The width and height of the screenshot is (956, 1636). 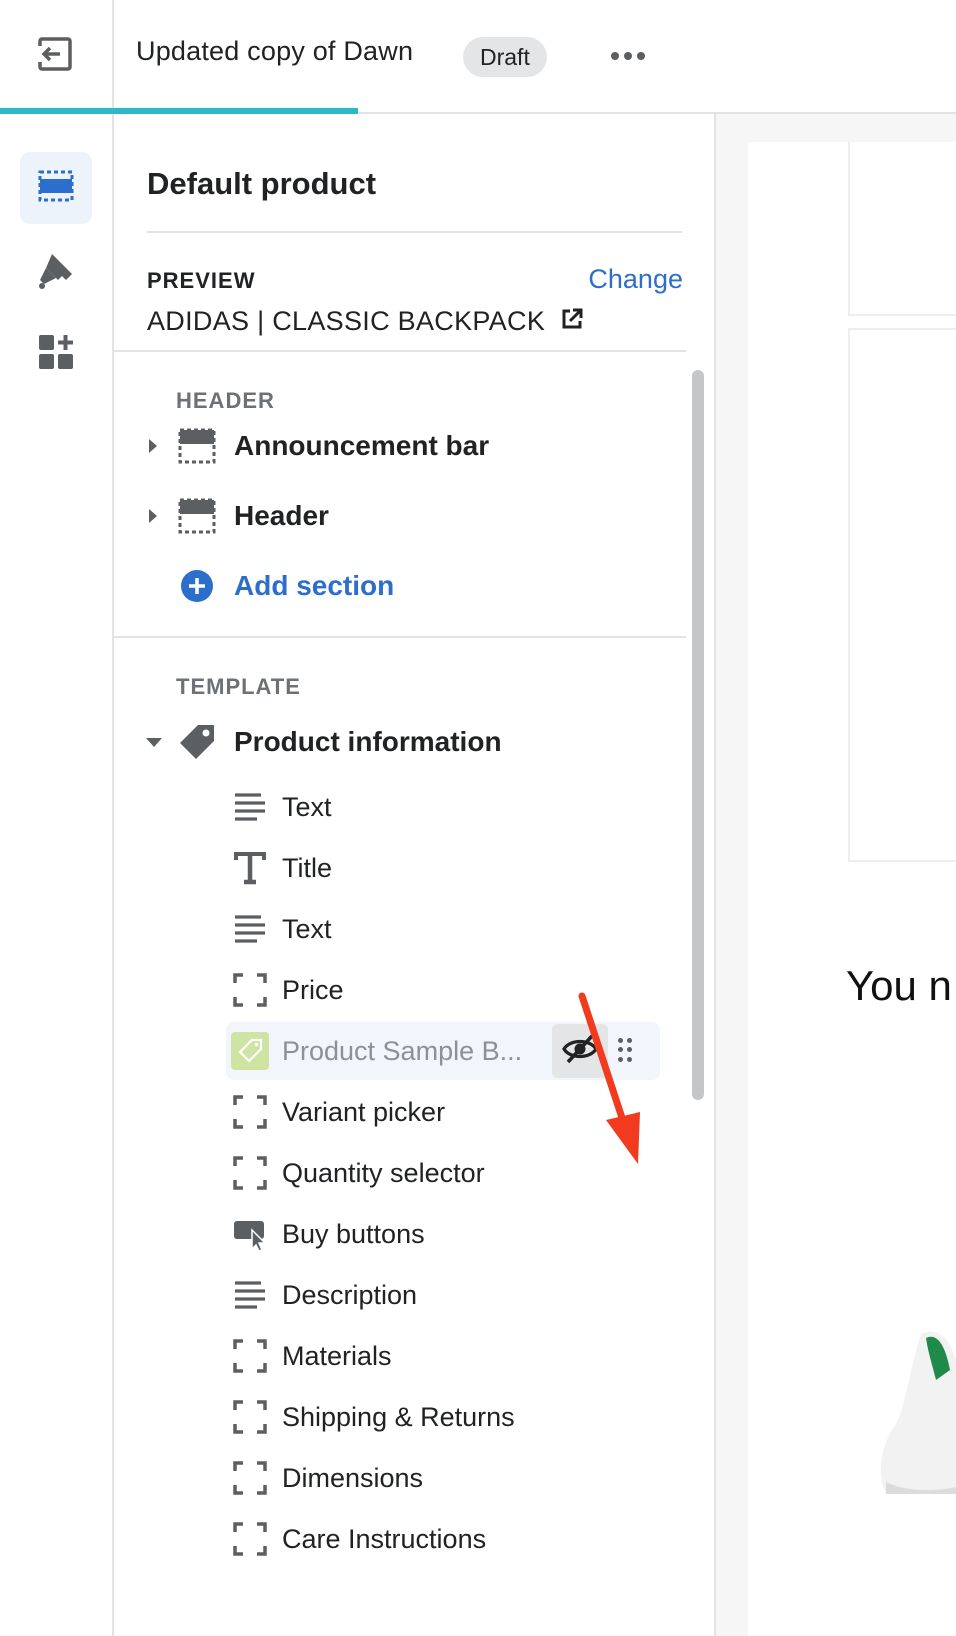 I want to click on block-description: Description, so click(x=432, y=1295).